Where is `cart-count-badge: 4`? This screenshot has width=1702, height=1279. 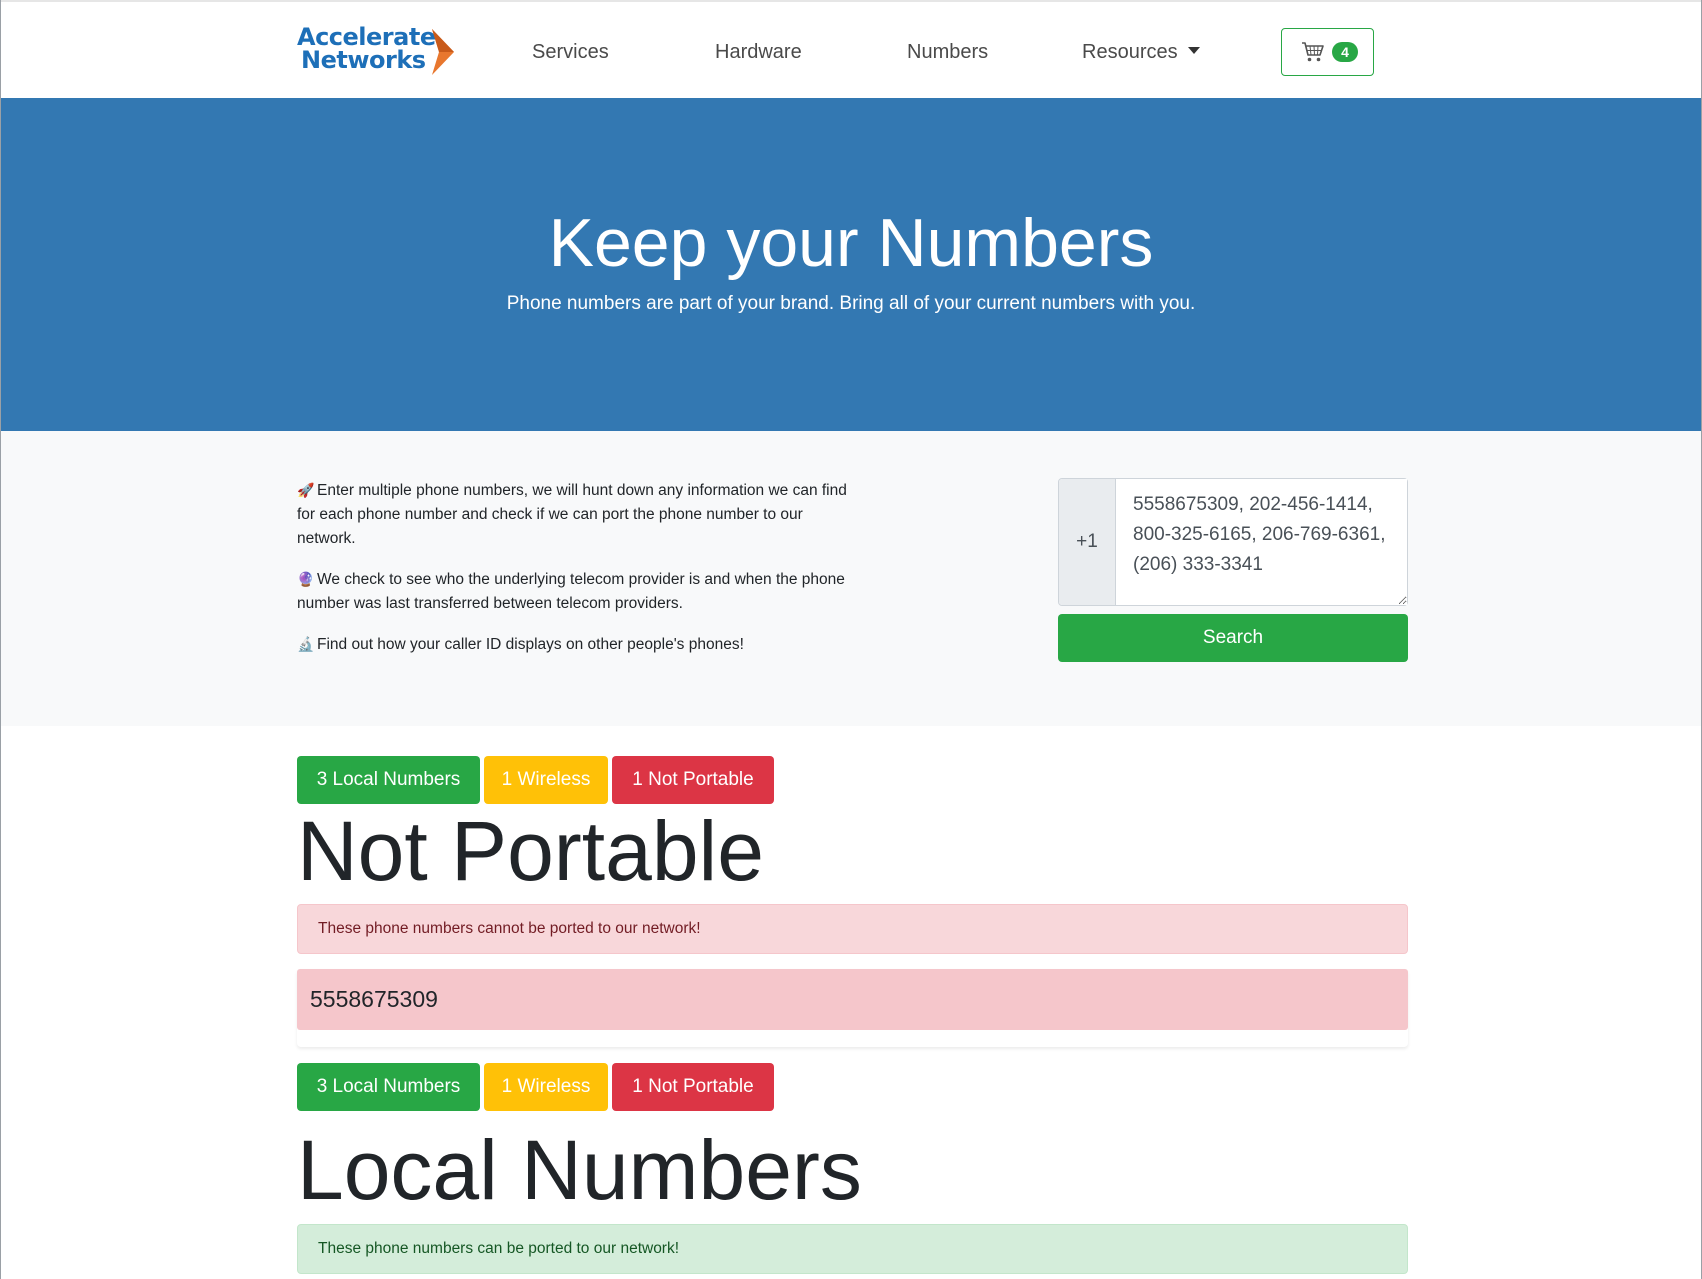
cart-count-badge: 4 is located at coordinates (1345, 52).